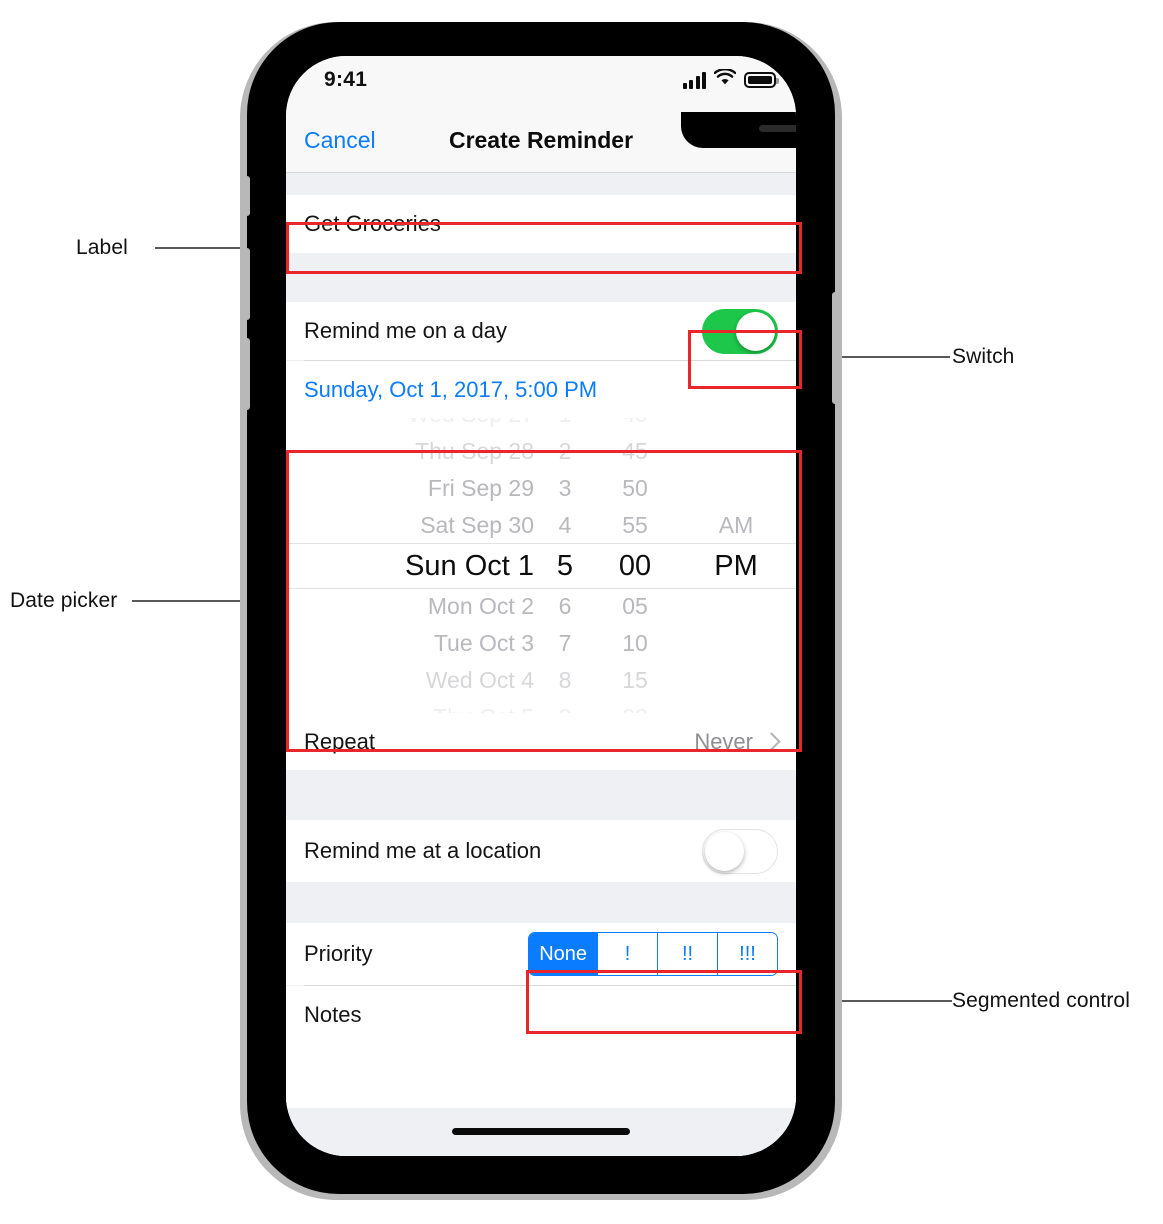 Image resolution: width=1163 pixels, height=1224 pixels. Describe the element at coordinates (736, 566) in the screenshot. I see `picker-meridiem-item-selected: PM` at that location.